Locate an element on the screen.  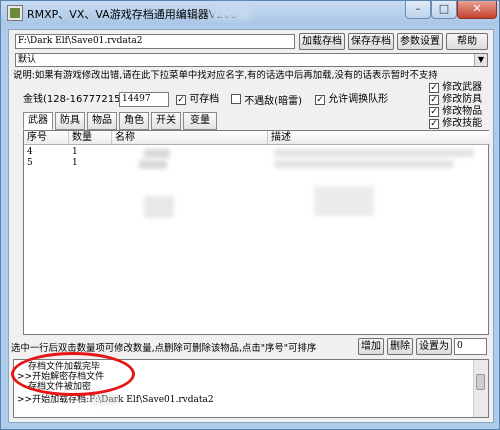
settings-button: 参数设置 is located at coordinates (420, 41).